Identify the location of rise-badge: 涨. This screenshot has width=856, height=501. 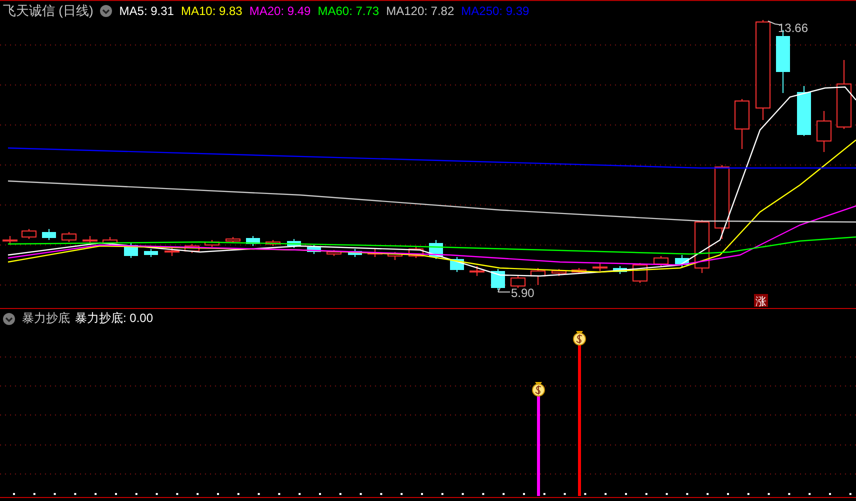
(761, 301).